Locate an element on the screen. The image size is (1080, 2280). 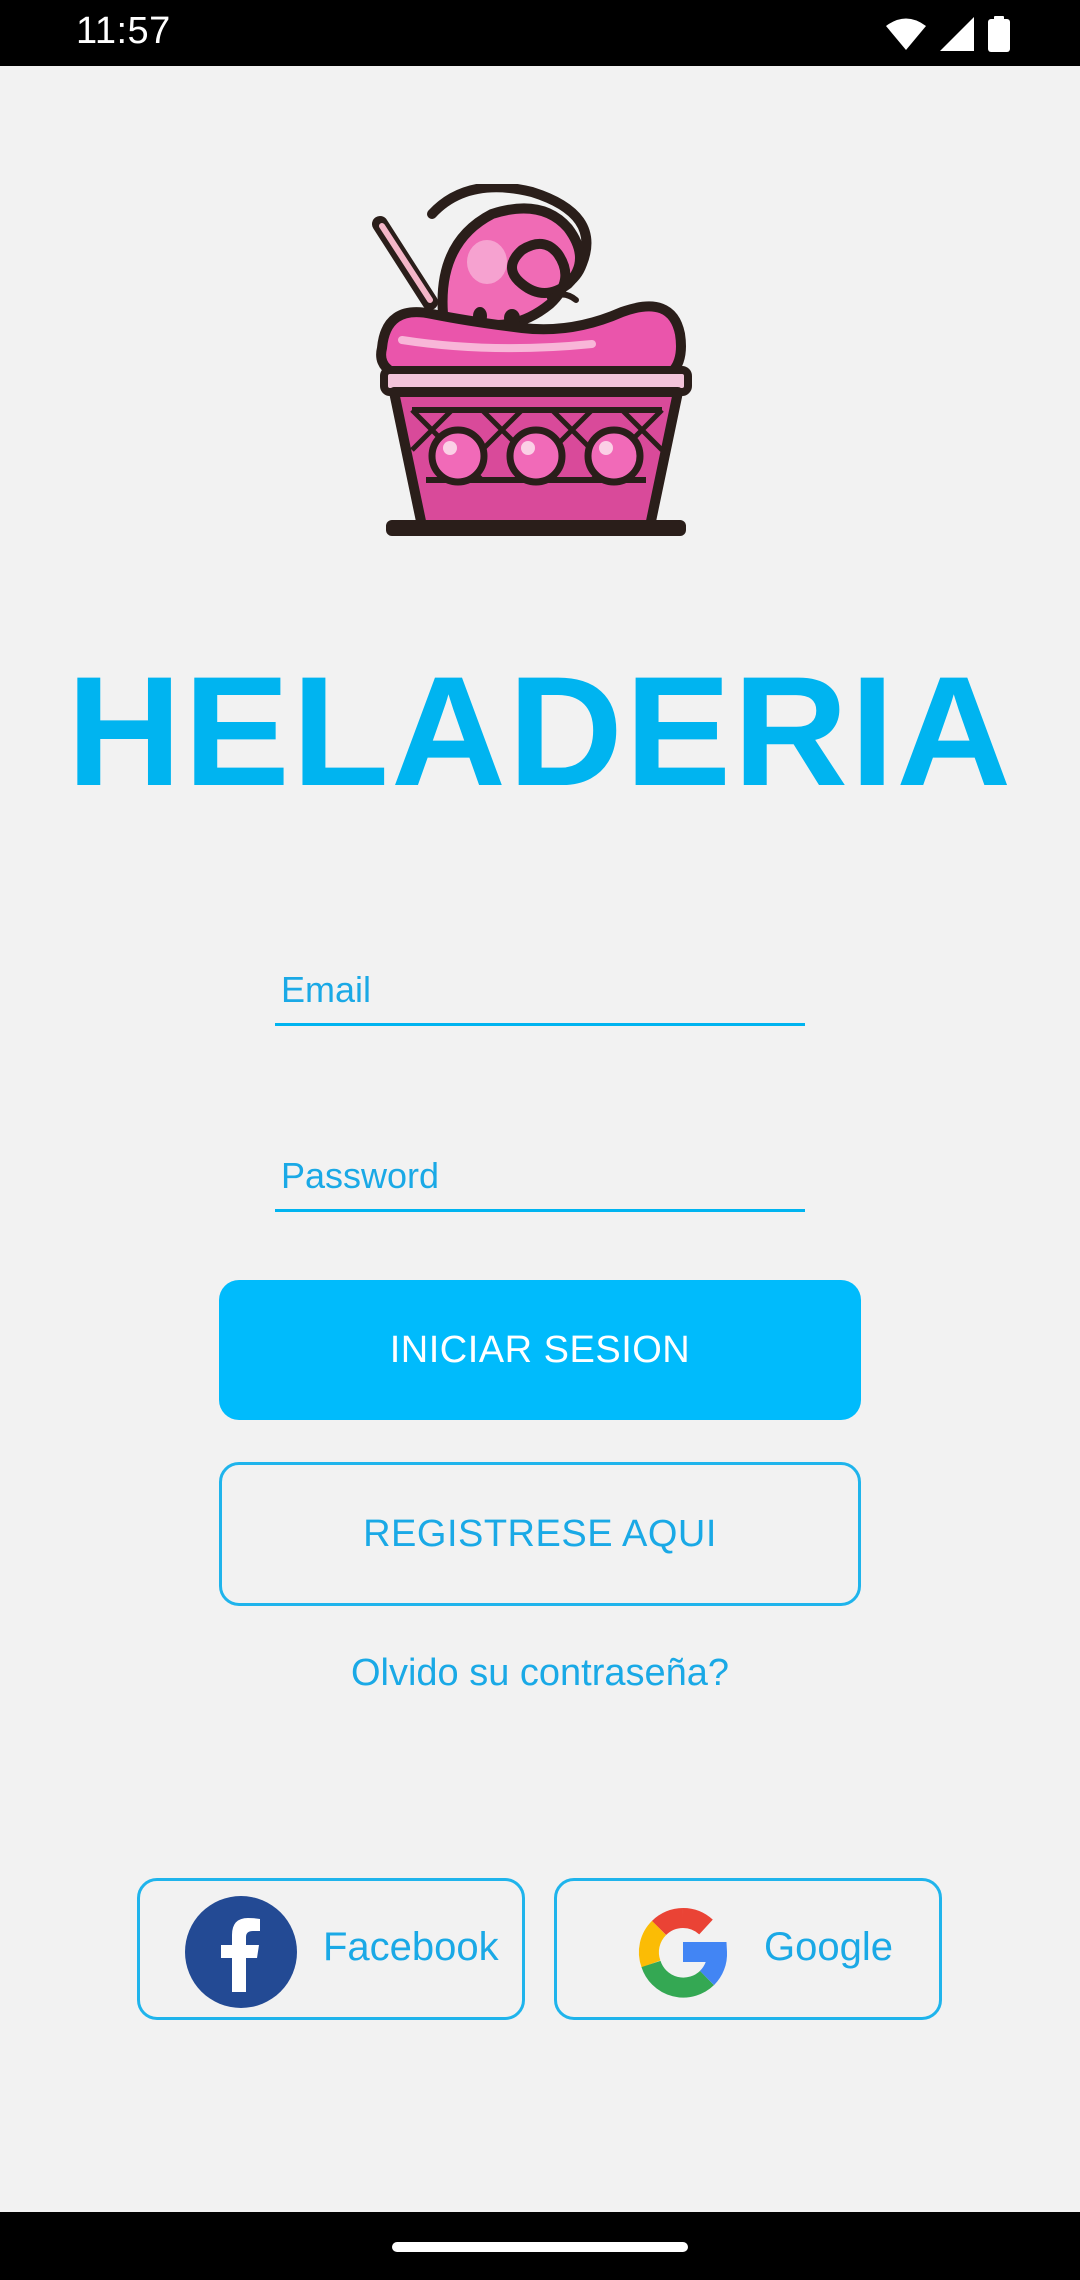
ice-cream-cup-logo is located at coordinates (532, 360).